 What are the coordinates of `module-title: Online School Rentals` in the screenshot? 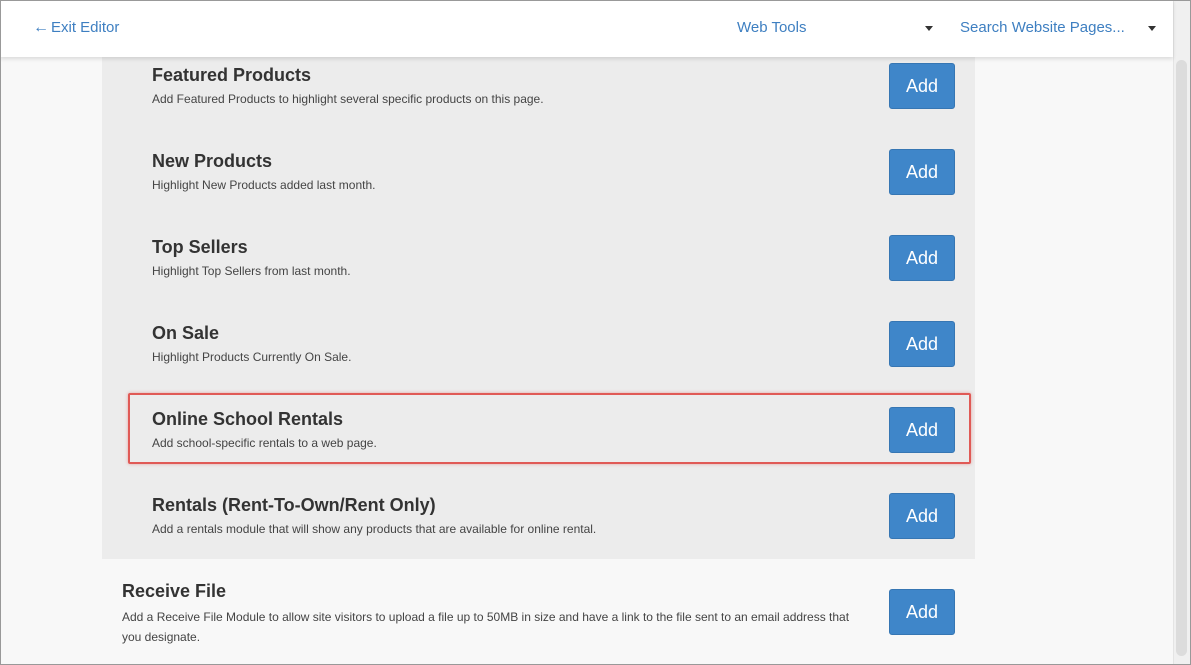 It's located at (248, 419).